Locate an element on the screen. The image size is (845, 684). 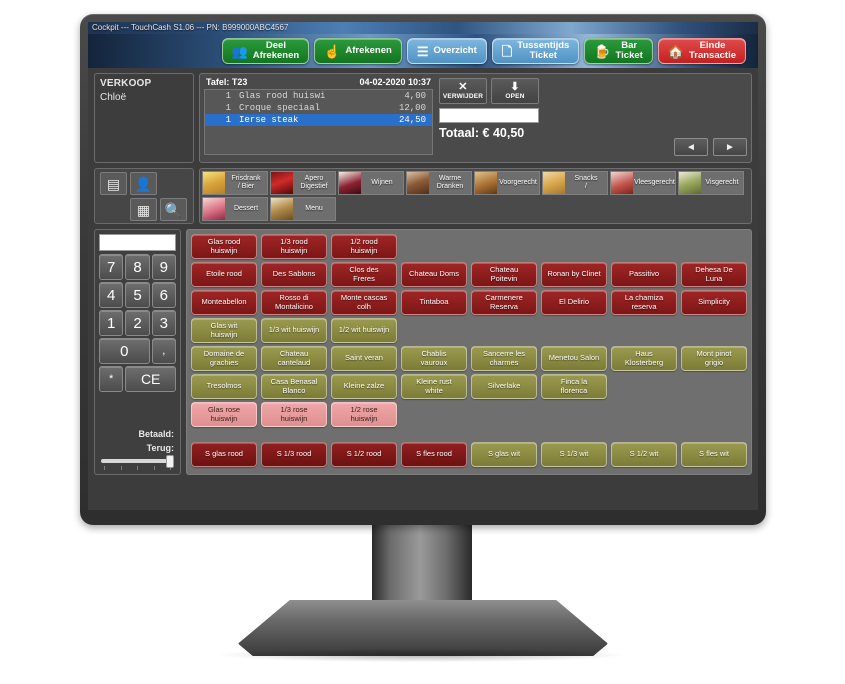
product-button: S fles rood is located at coordinates (434, 454).